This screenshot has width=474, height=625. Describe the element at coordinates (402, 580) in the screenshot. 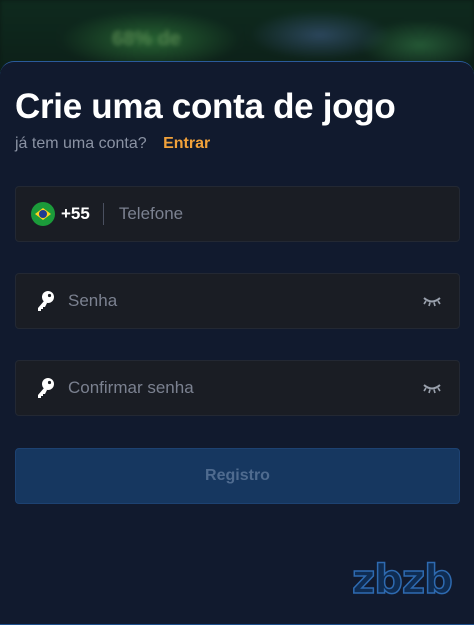

I see `brand-watermark: zbzb` at that location.